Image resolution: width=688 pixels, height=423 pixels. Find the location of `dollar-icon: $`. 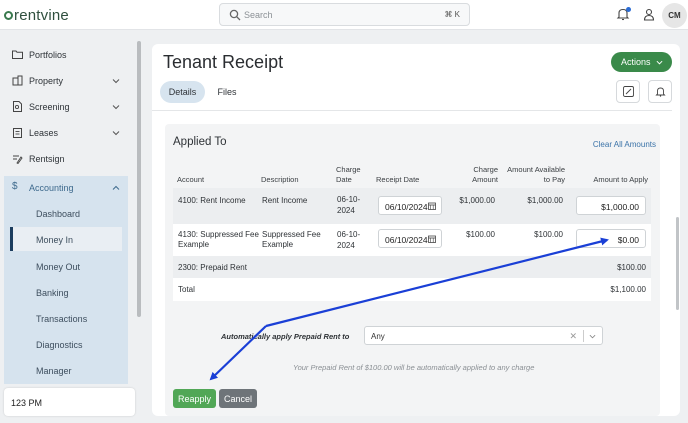

dollar-icon: $ is located at coordinates (15, 186).